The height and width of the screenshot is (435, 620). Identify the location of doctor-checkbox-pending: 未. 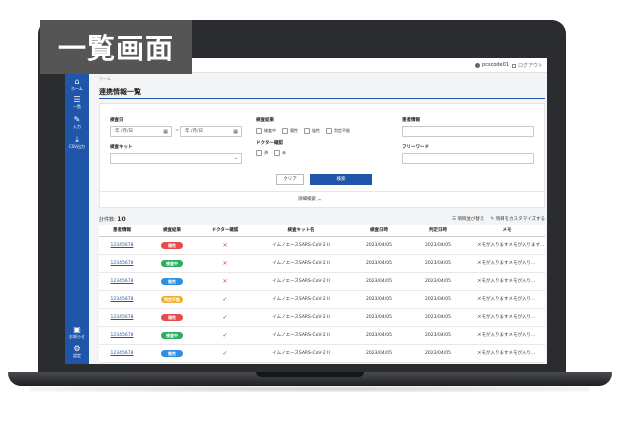
(280, 153).